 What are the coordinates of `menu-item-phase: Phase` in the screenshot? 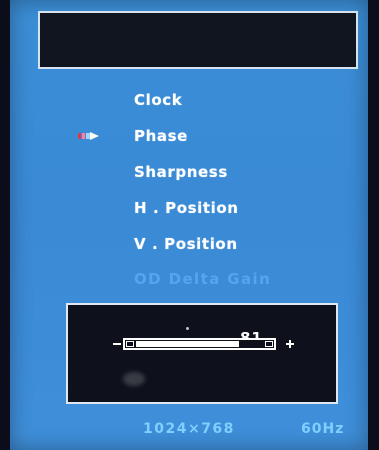 It's located at (161, 136).